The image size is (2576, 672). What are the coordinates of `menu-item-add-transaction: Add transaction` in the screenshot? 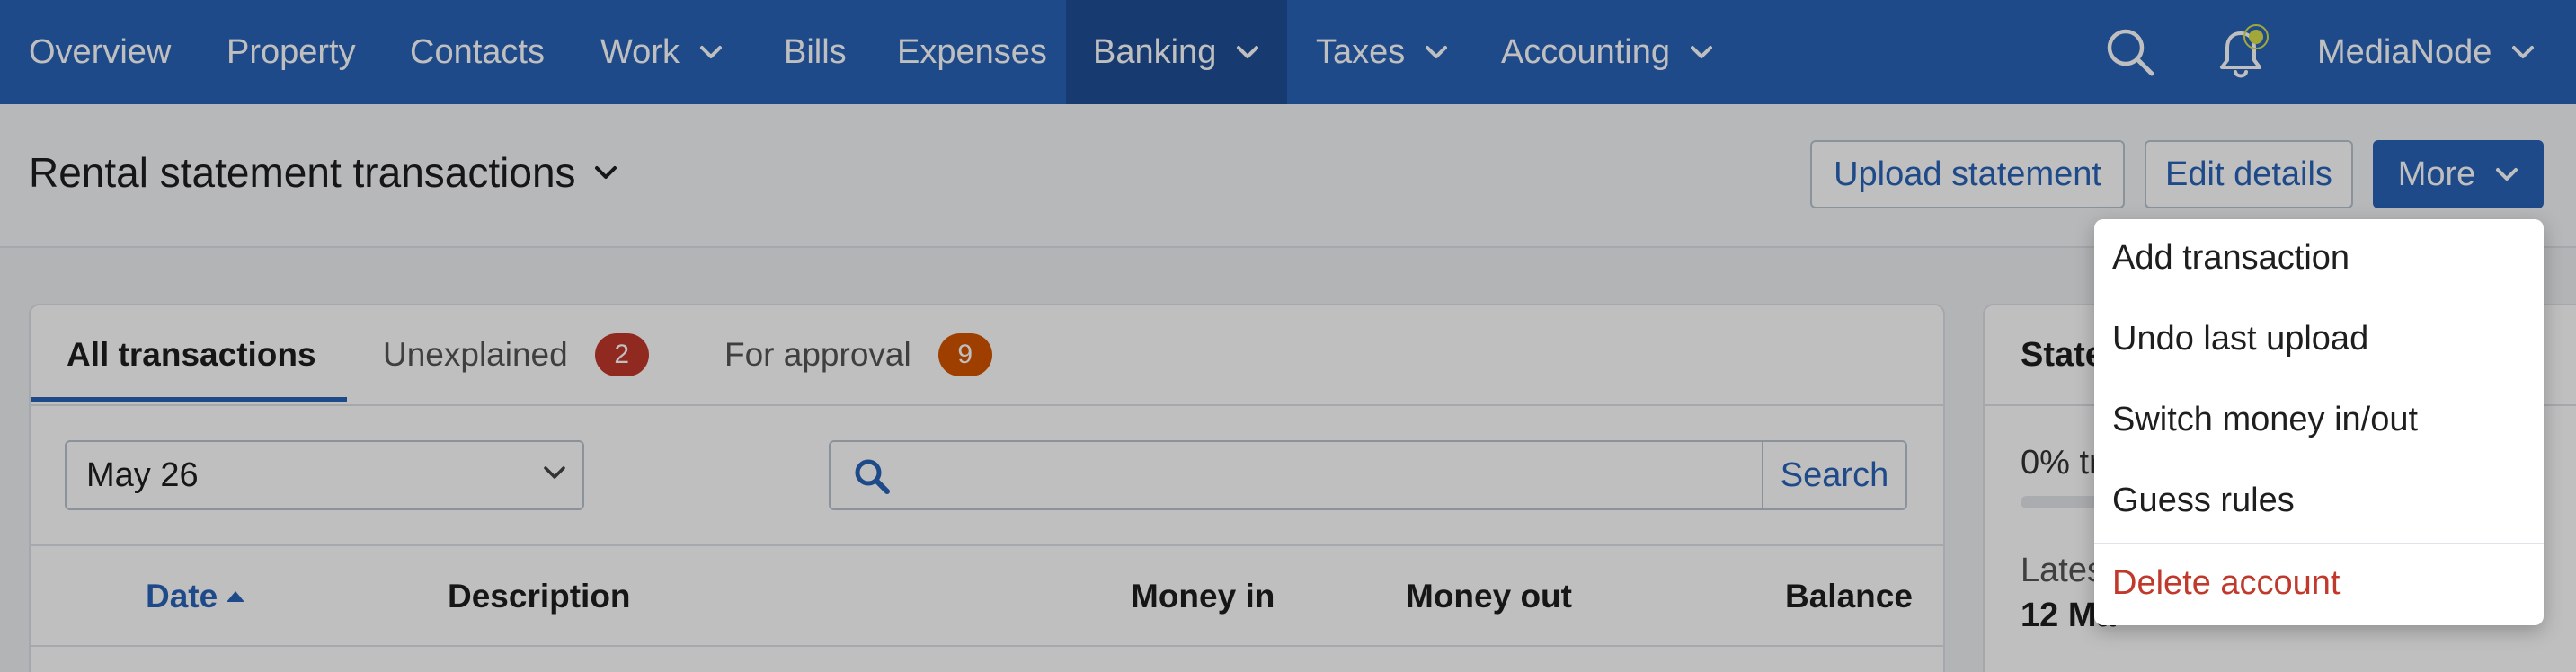 It's located at (2319, 257).